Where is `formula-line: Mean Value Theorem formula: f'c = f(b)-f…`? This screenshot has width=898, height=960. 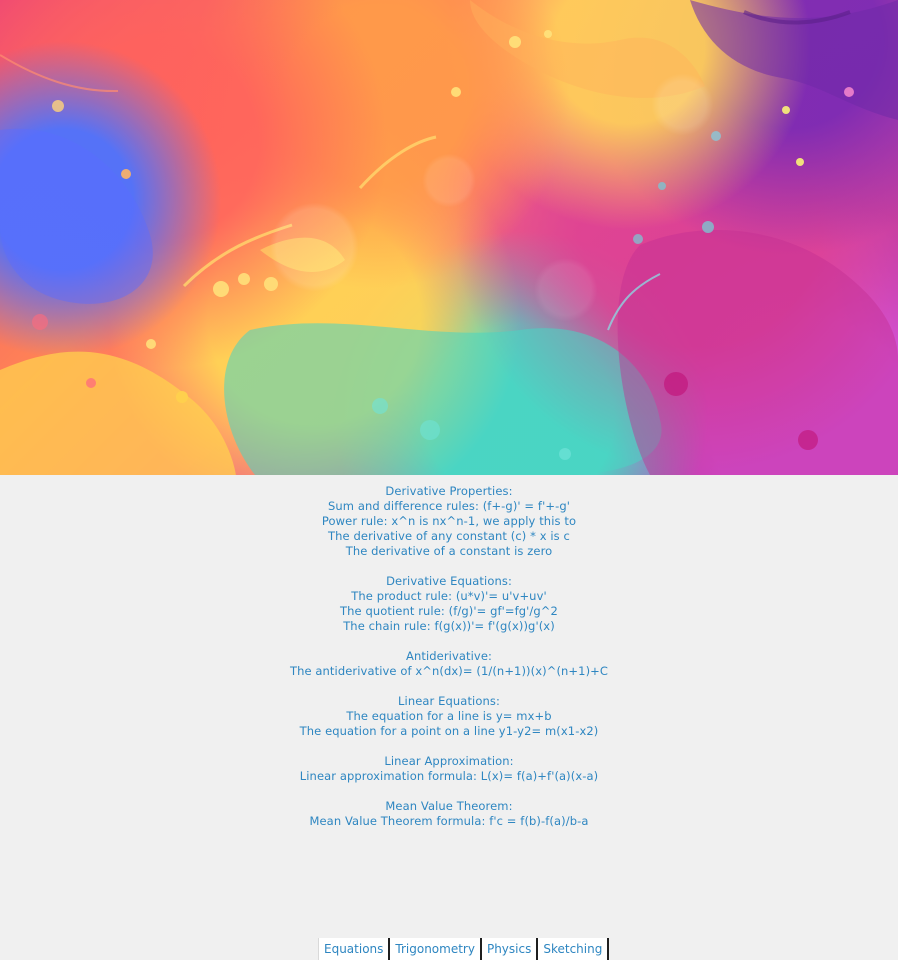
formula-line: Mean Value Theorem formula: f'c = f(b)-f… is located at coordinates (449, 821).